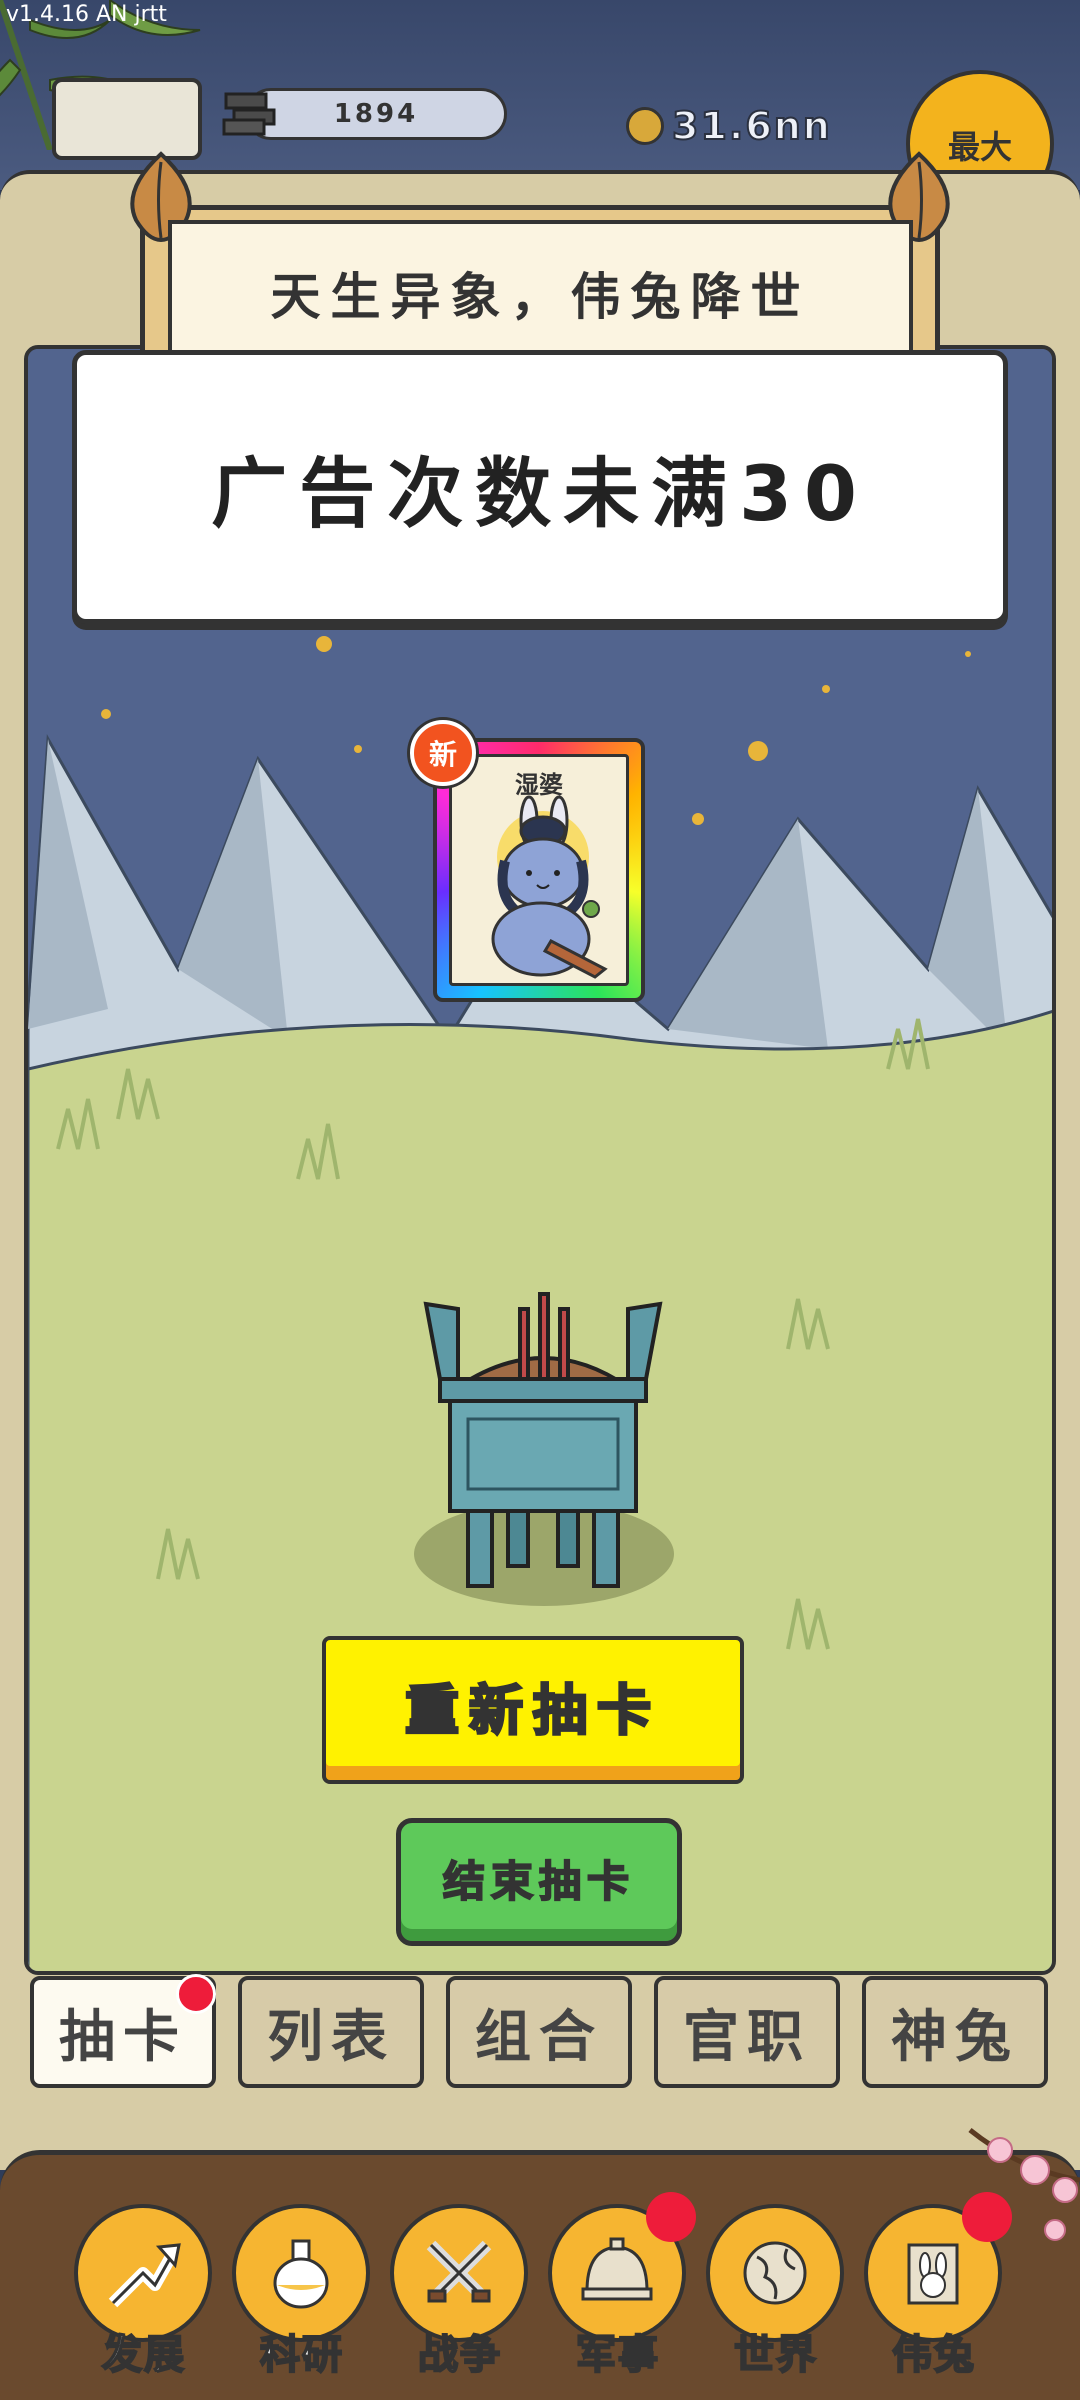  Describe the element at coordinates (775, 2355) in the screenshot. I see `nav-label: 世界` at that location.